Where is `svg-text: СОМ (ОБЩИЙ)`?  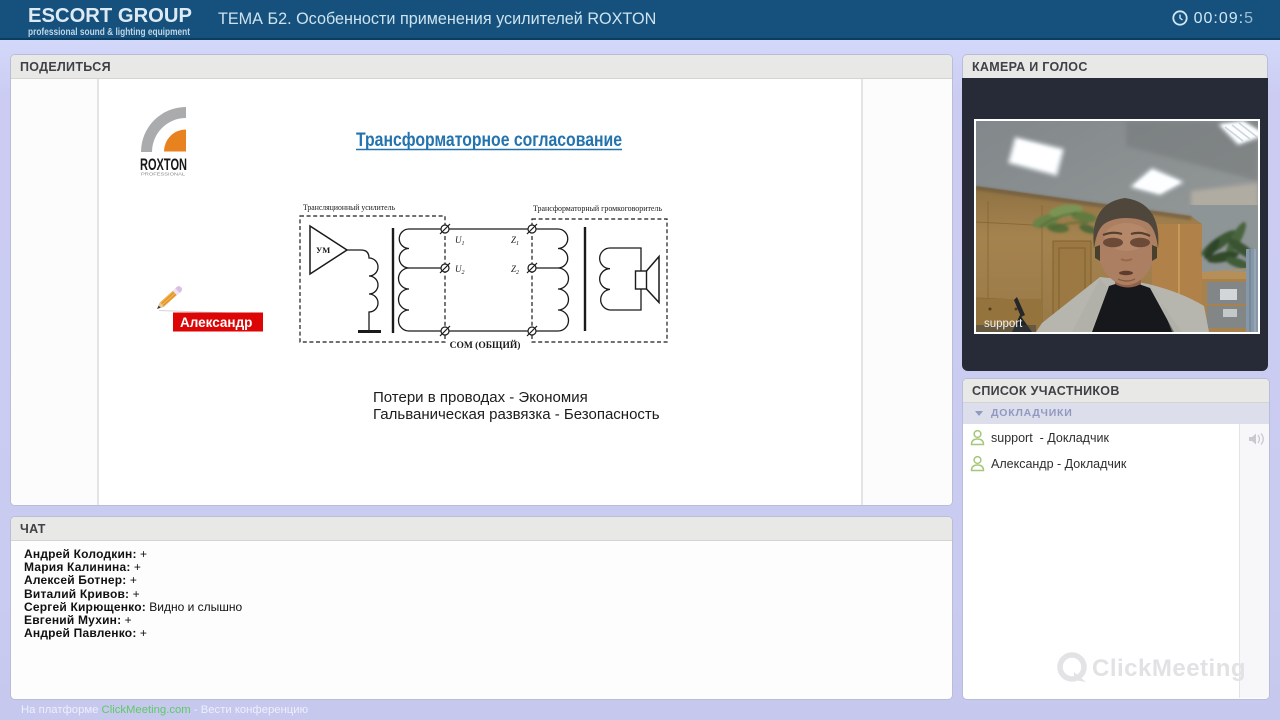
svg-text: СОМ (ОБЩИЙ) is located at coordinates (485, 345).